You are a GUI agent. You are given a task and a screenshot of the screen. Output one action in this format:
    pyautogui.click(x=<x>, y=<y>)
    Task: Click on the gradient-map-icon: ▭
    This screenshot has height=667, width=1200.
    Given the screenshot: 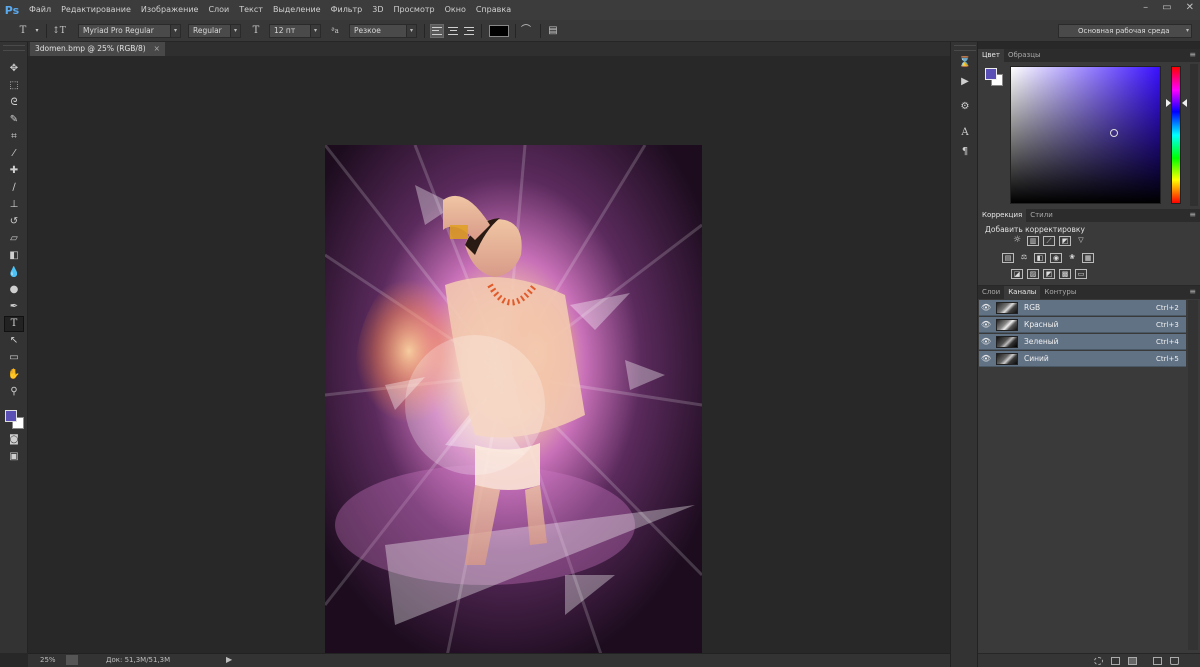 What is the action you would take?
    pyautogui.click(x=1081, y=274)
    